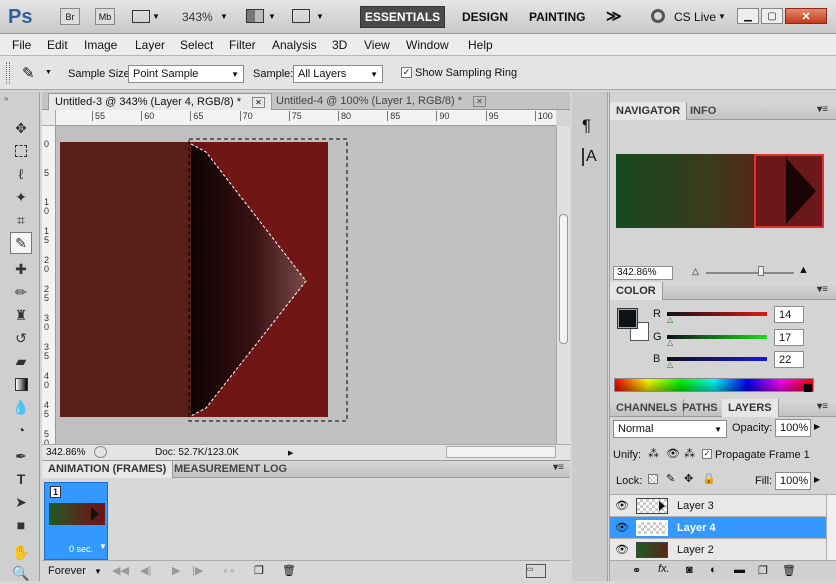 This screenshot has height=584, width=836. What do you see at coordinates (176, 570) in the screenshot?
I see `play-icon: ▶` at bounding box center [176, 570].